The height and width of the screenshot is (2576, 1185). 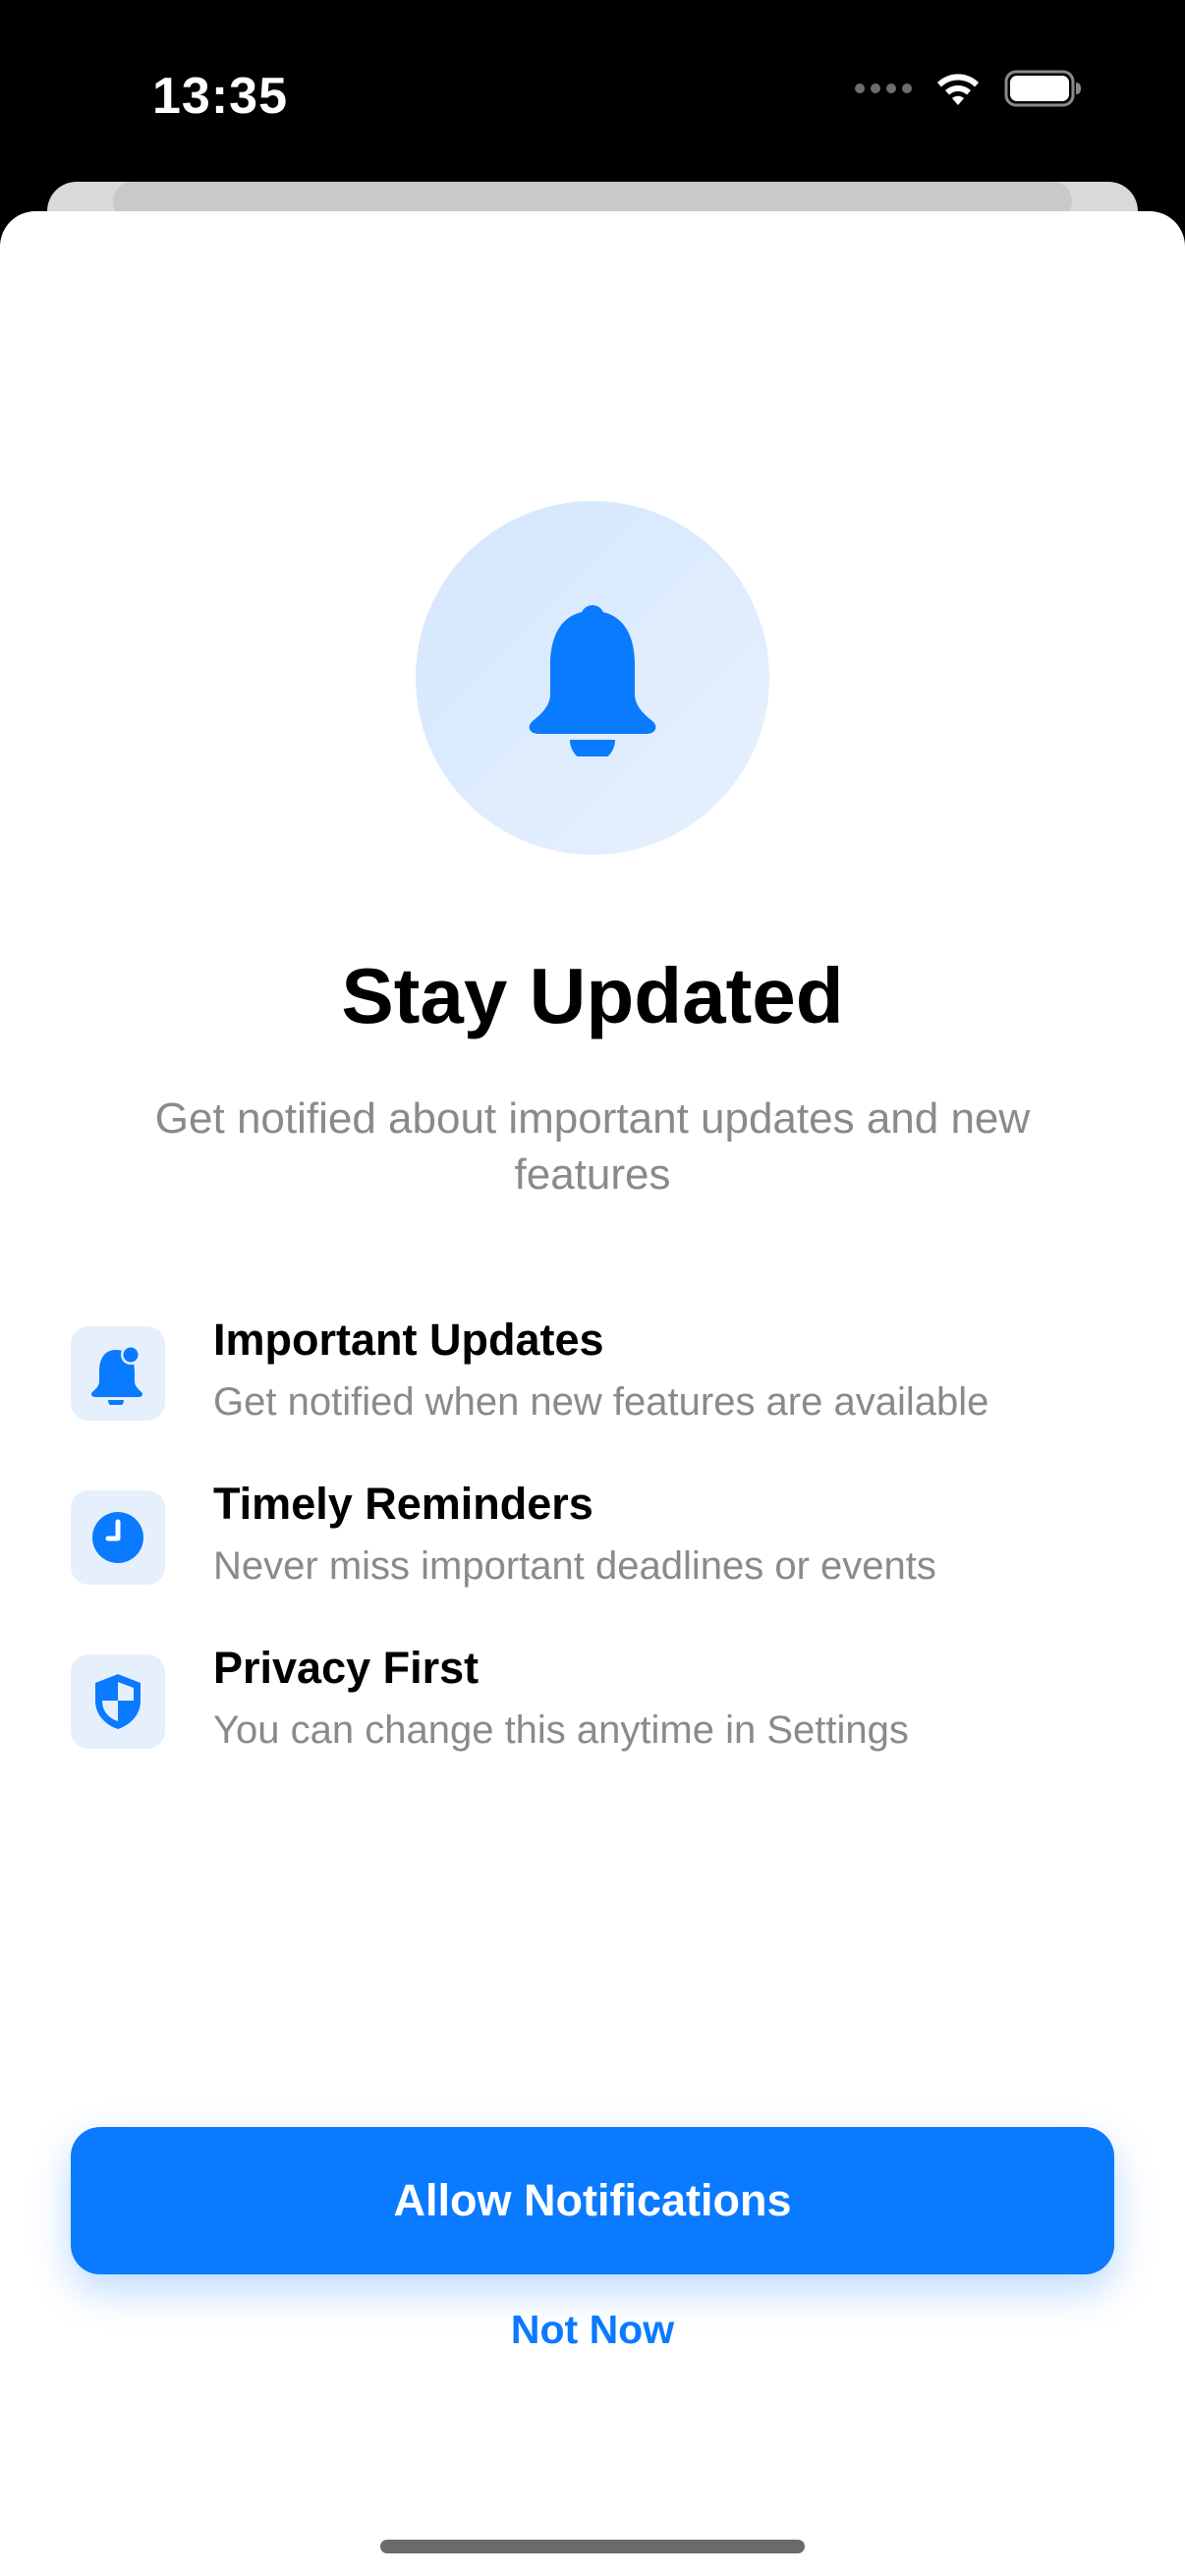 I want to click on cellular-signal-icon, so click(x=883, y=88).